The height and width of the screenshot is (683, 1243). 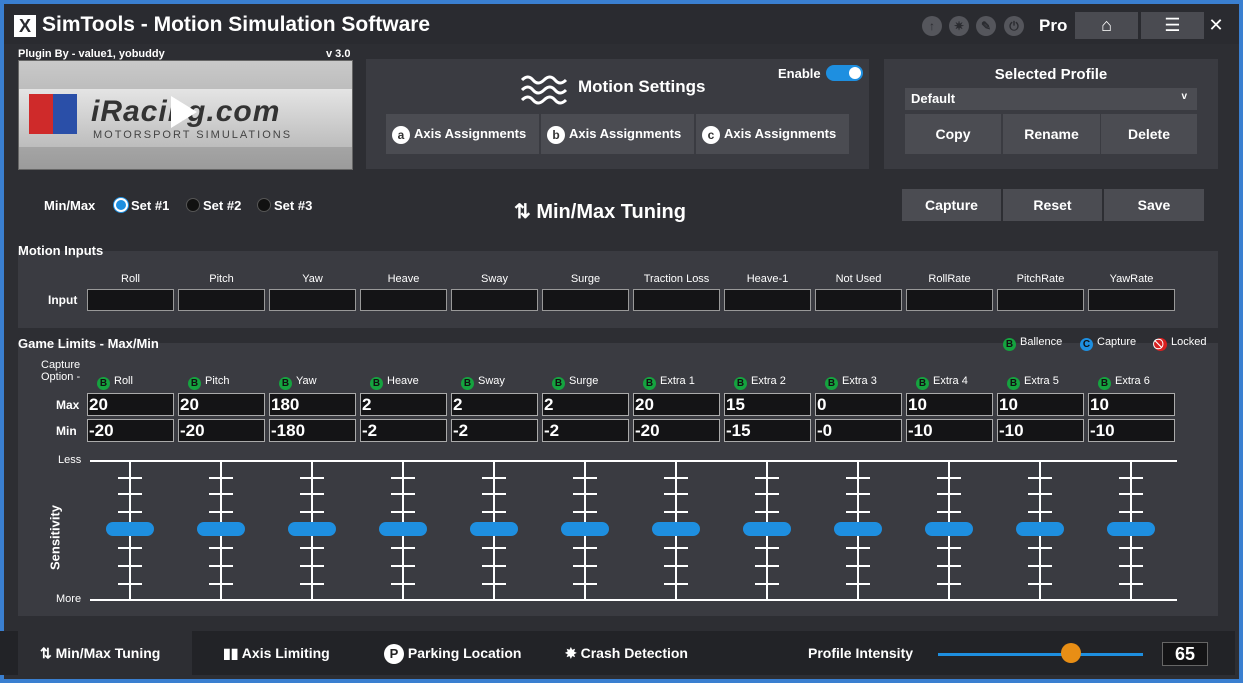 I want to click on axis-header: B Extra 4, so click(x=942, y=382).